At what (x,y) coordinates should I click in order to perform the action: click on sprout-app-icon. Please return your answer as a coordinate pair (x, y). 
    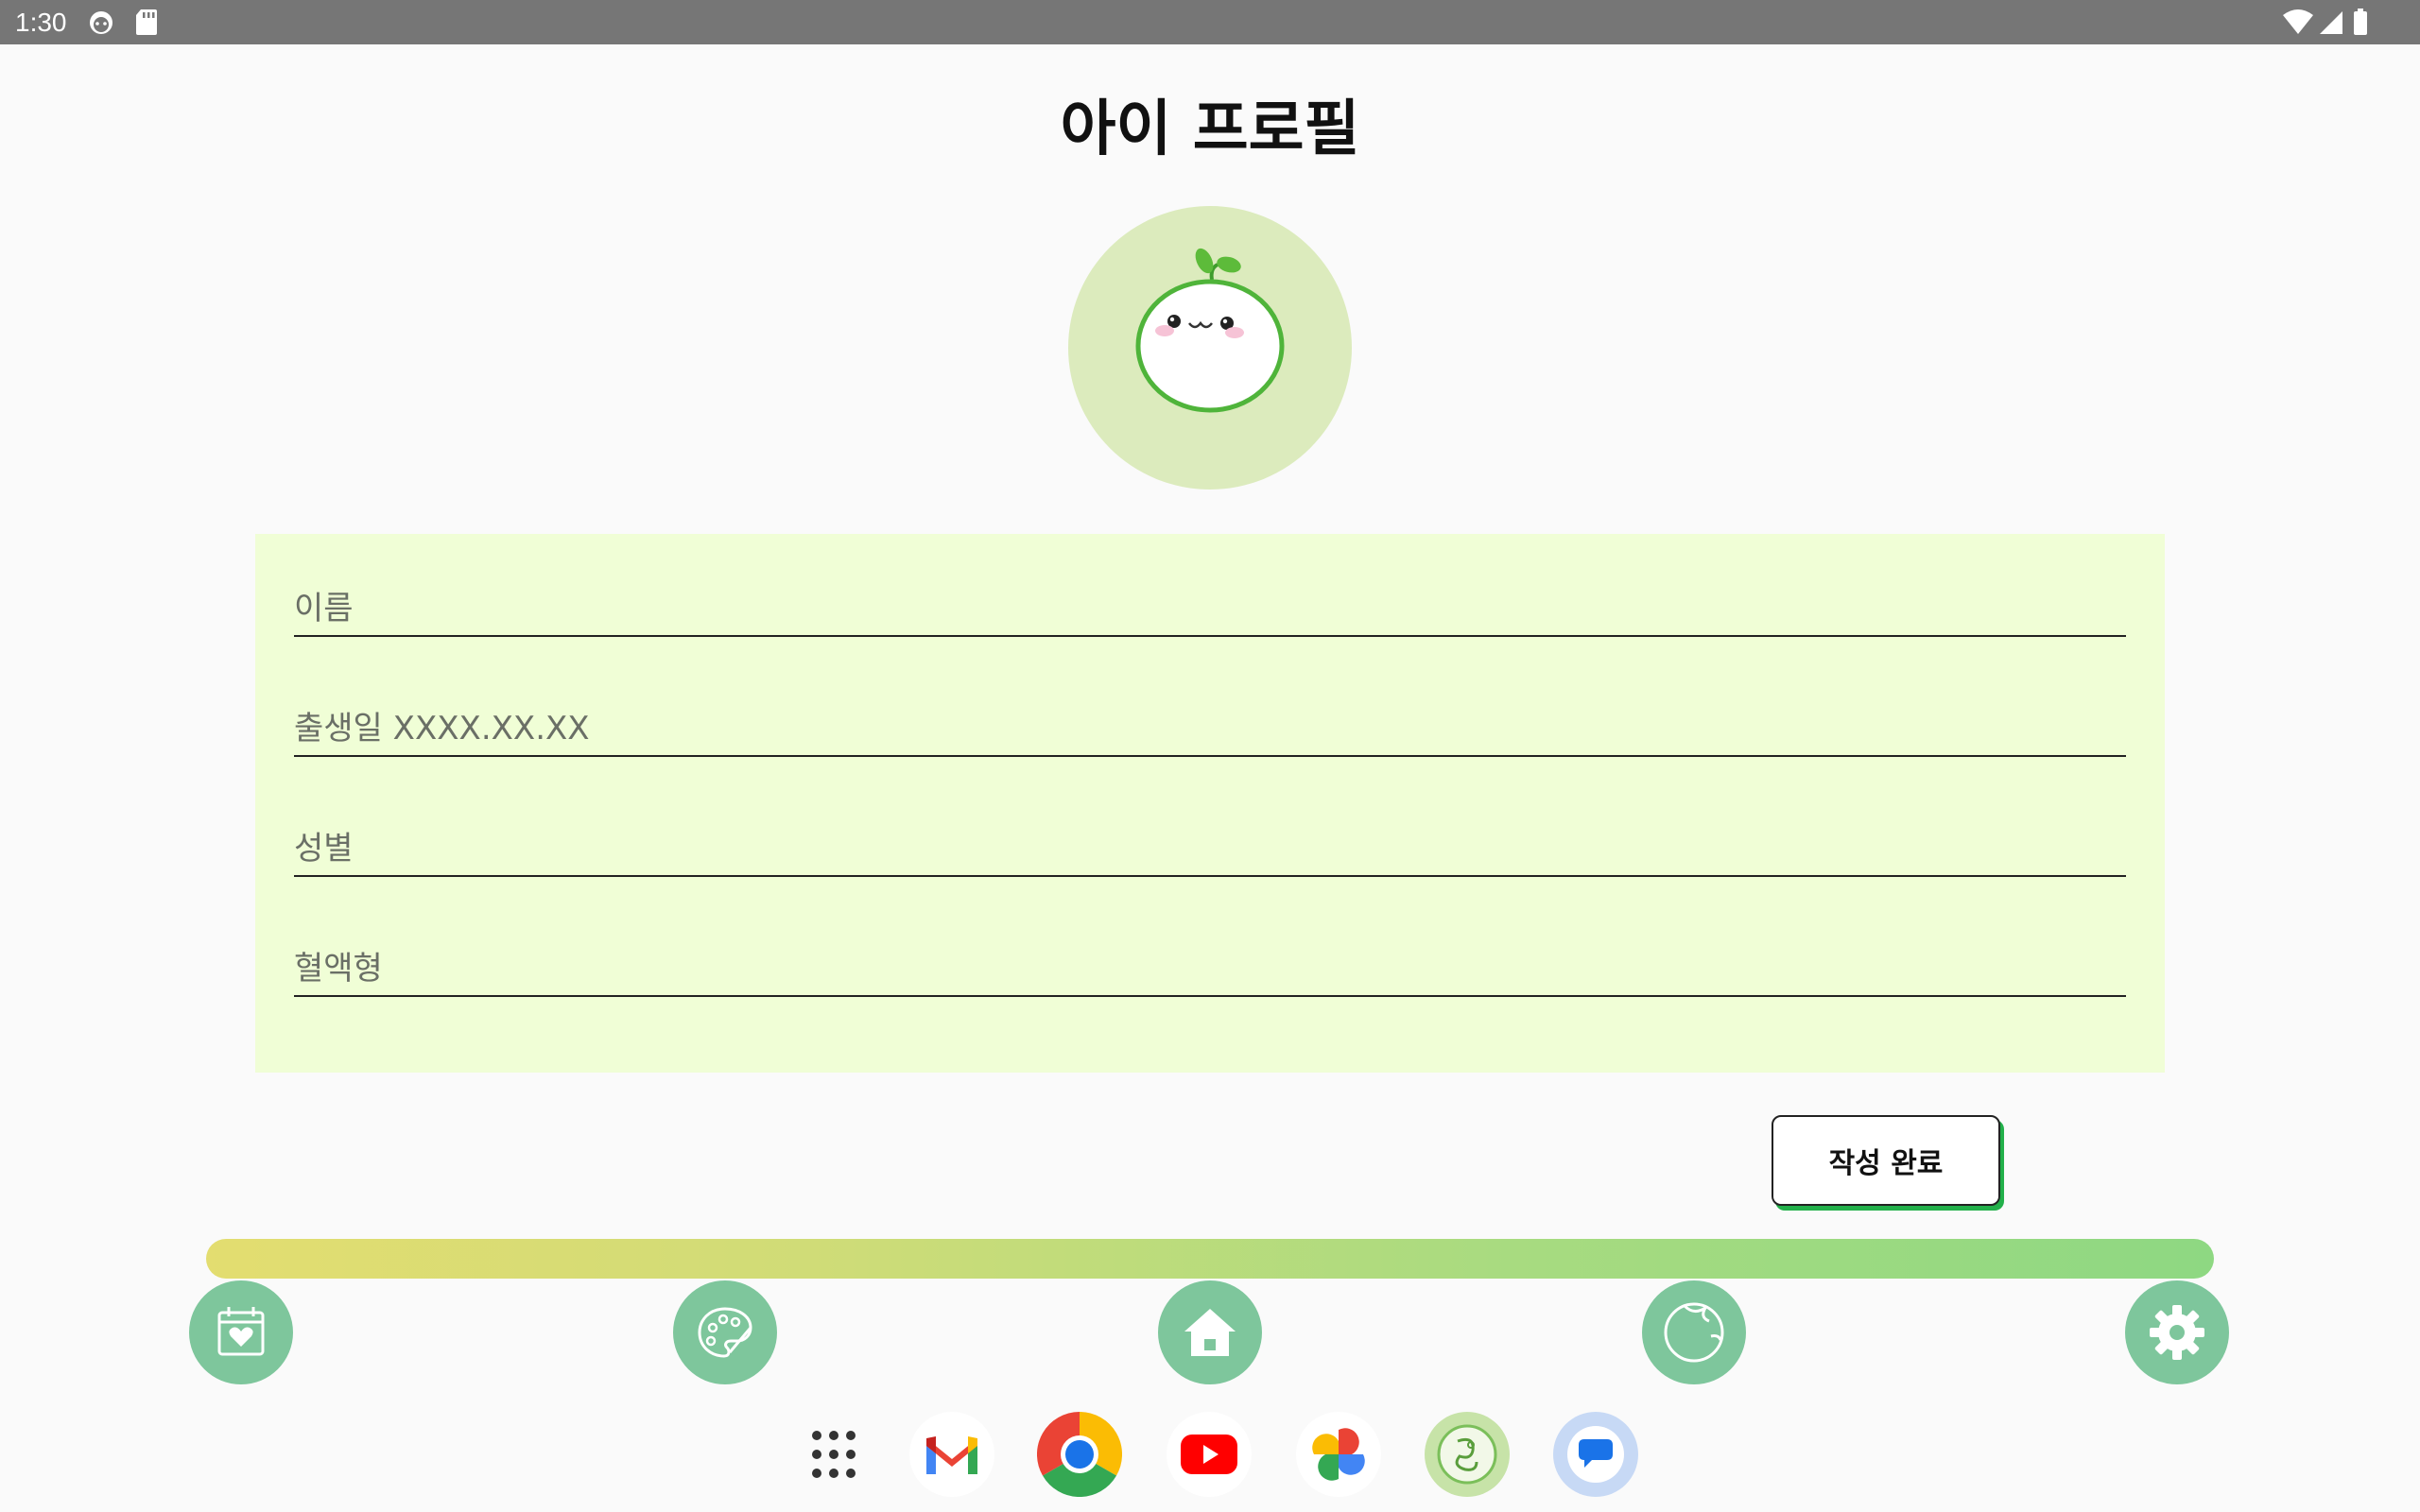
    Looking at the image, I should click on (1467, 1454).